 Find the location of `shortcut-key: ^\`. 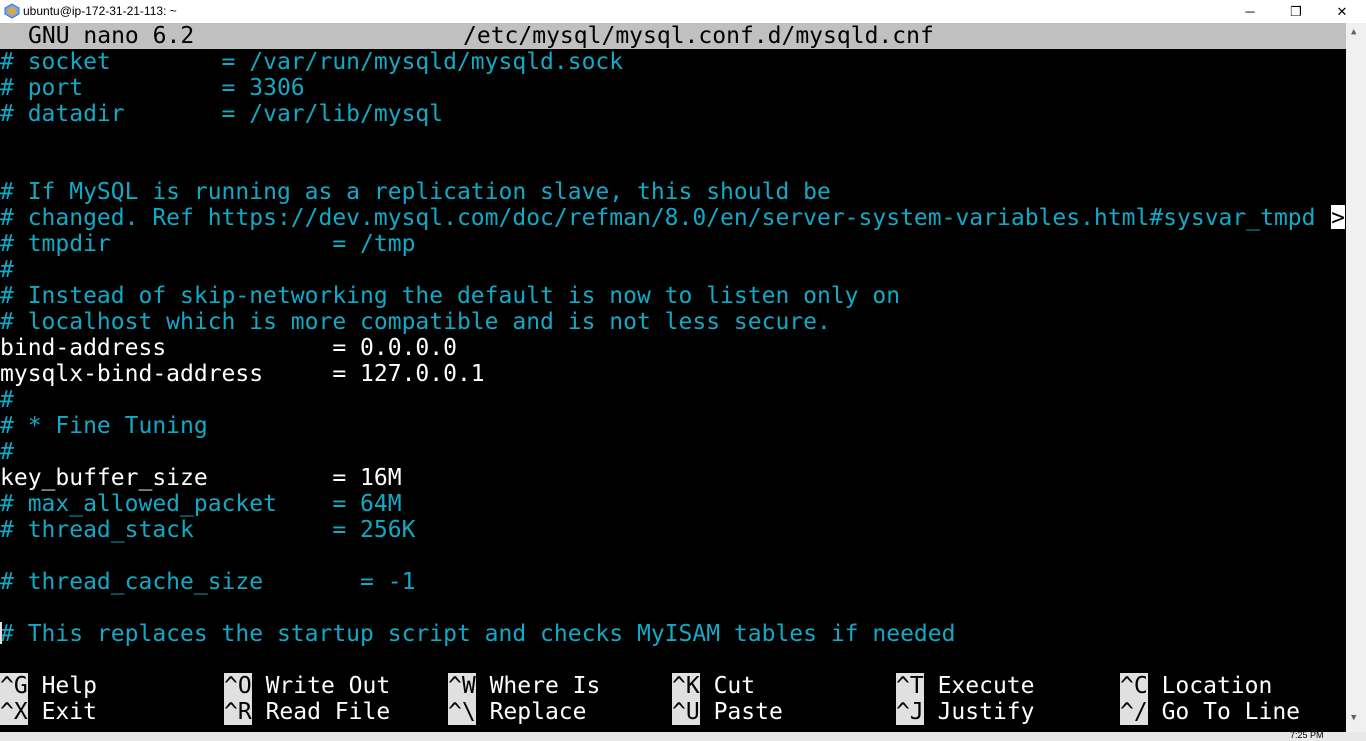

shortcut-key: ^\ is located at coordinates (462, 712).